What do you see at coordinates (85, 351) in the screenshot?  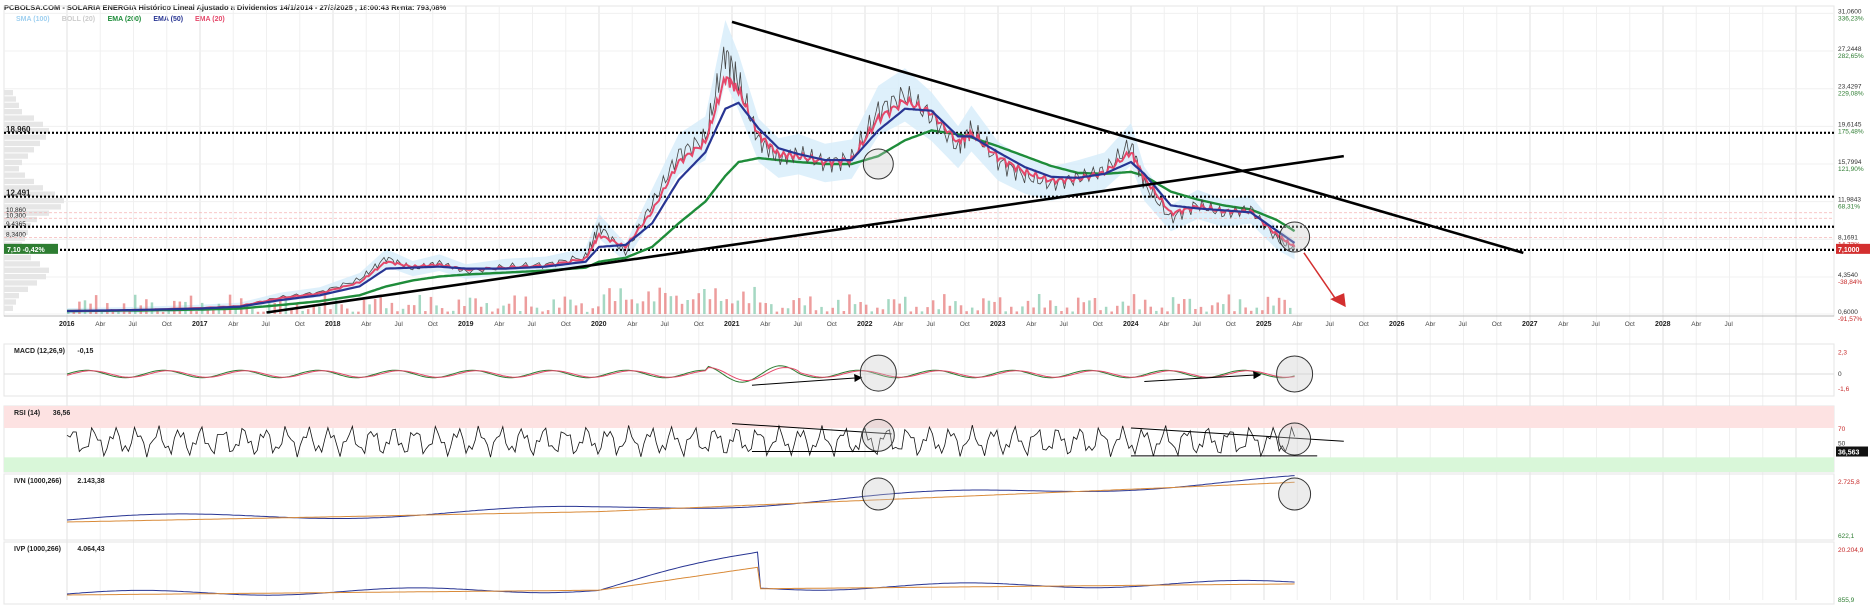 I see `panel-value: -0,15` at bounding box center [85, 351].